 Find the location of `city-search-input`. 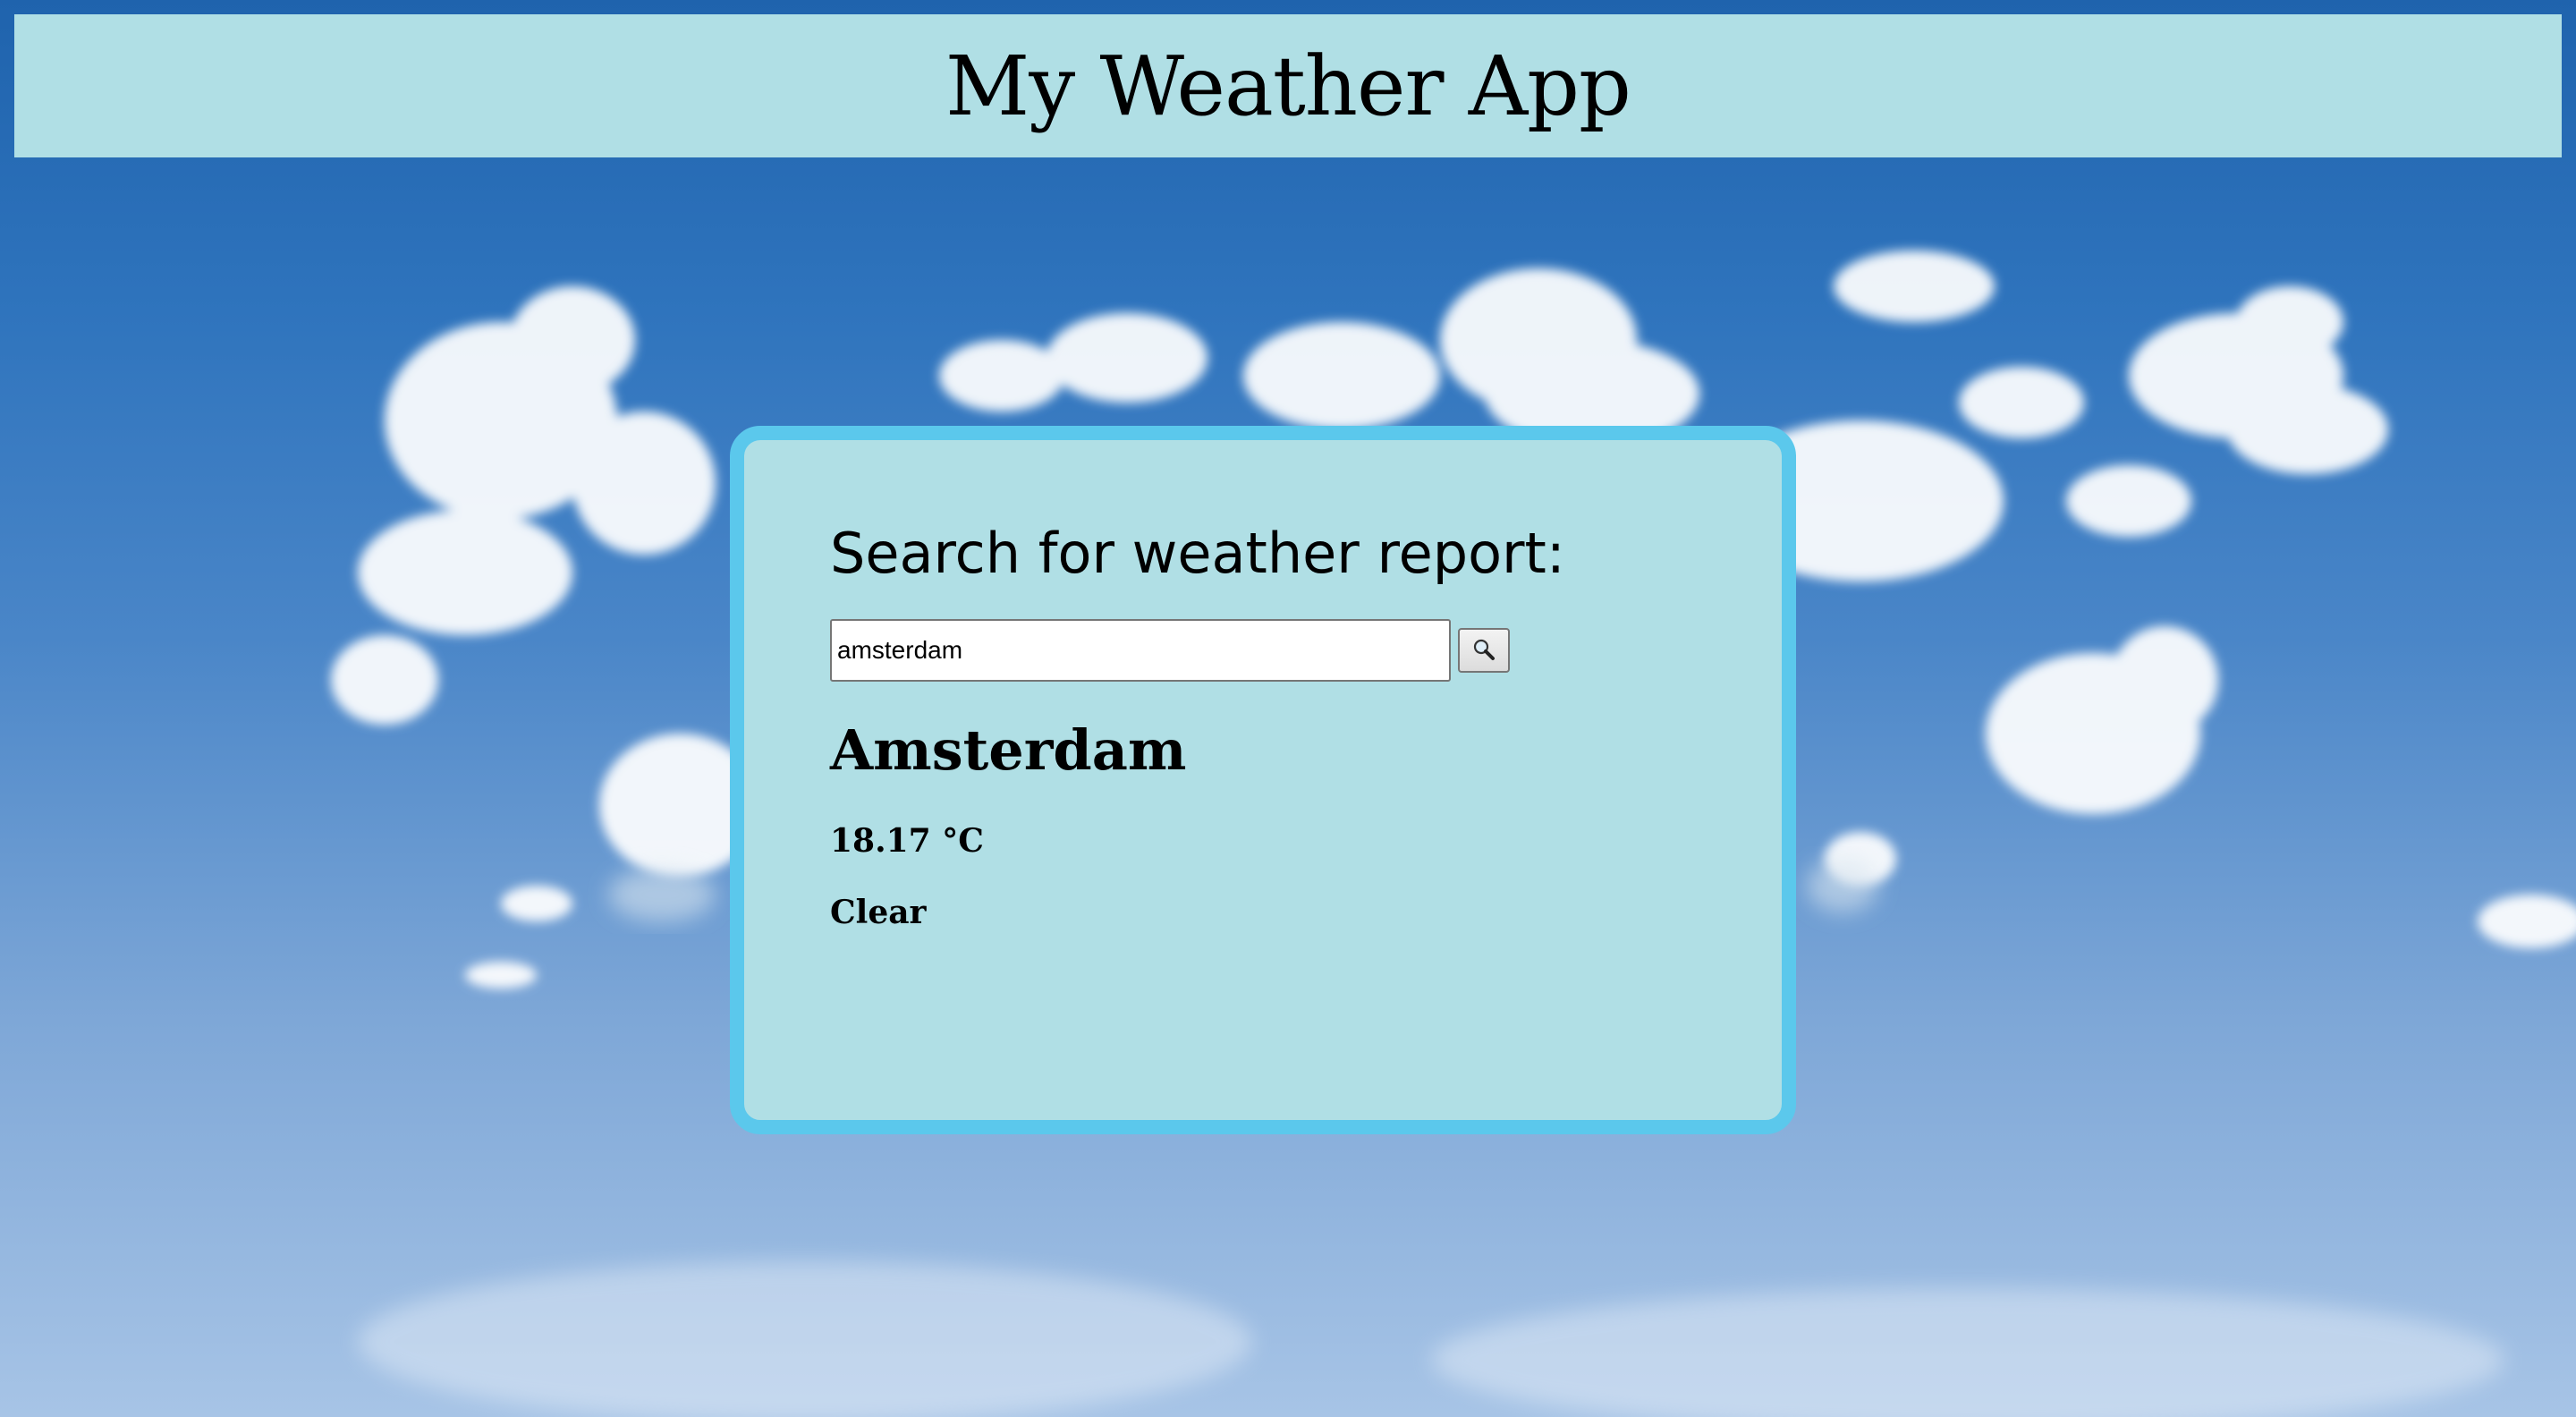

city-search-input is located at coordinates (1140, 650).